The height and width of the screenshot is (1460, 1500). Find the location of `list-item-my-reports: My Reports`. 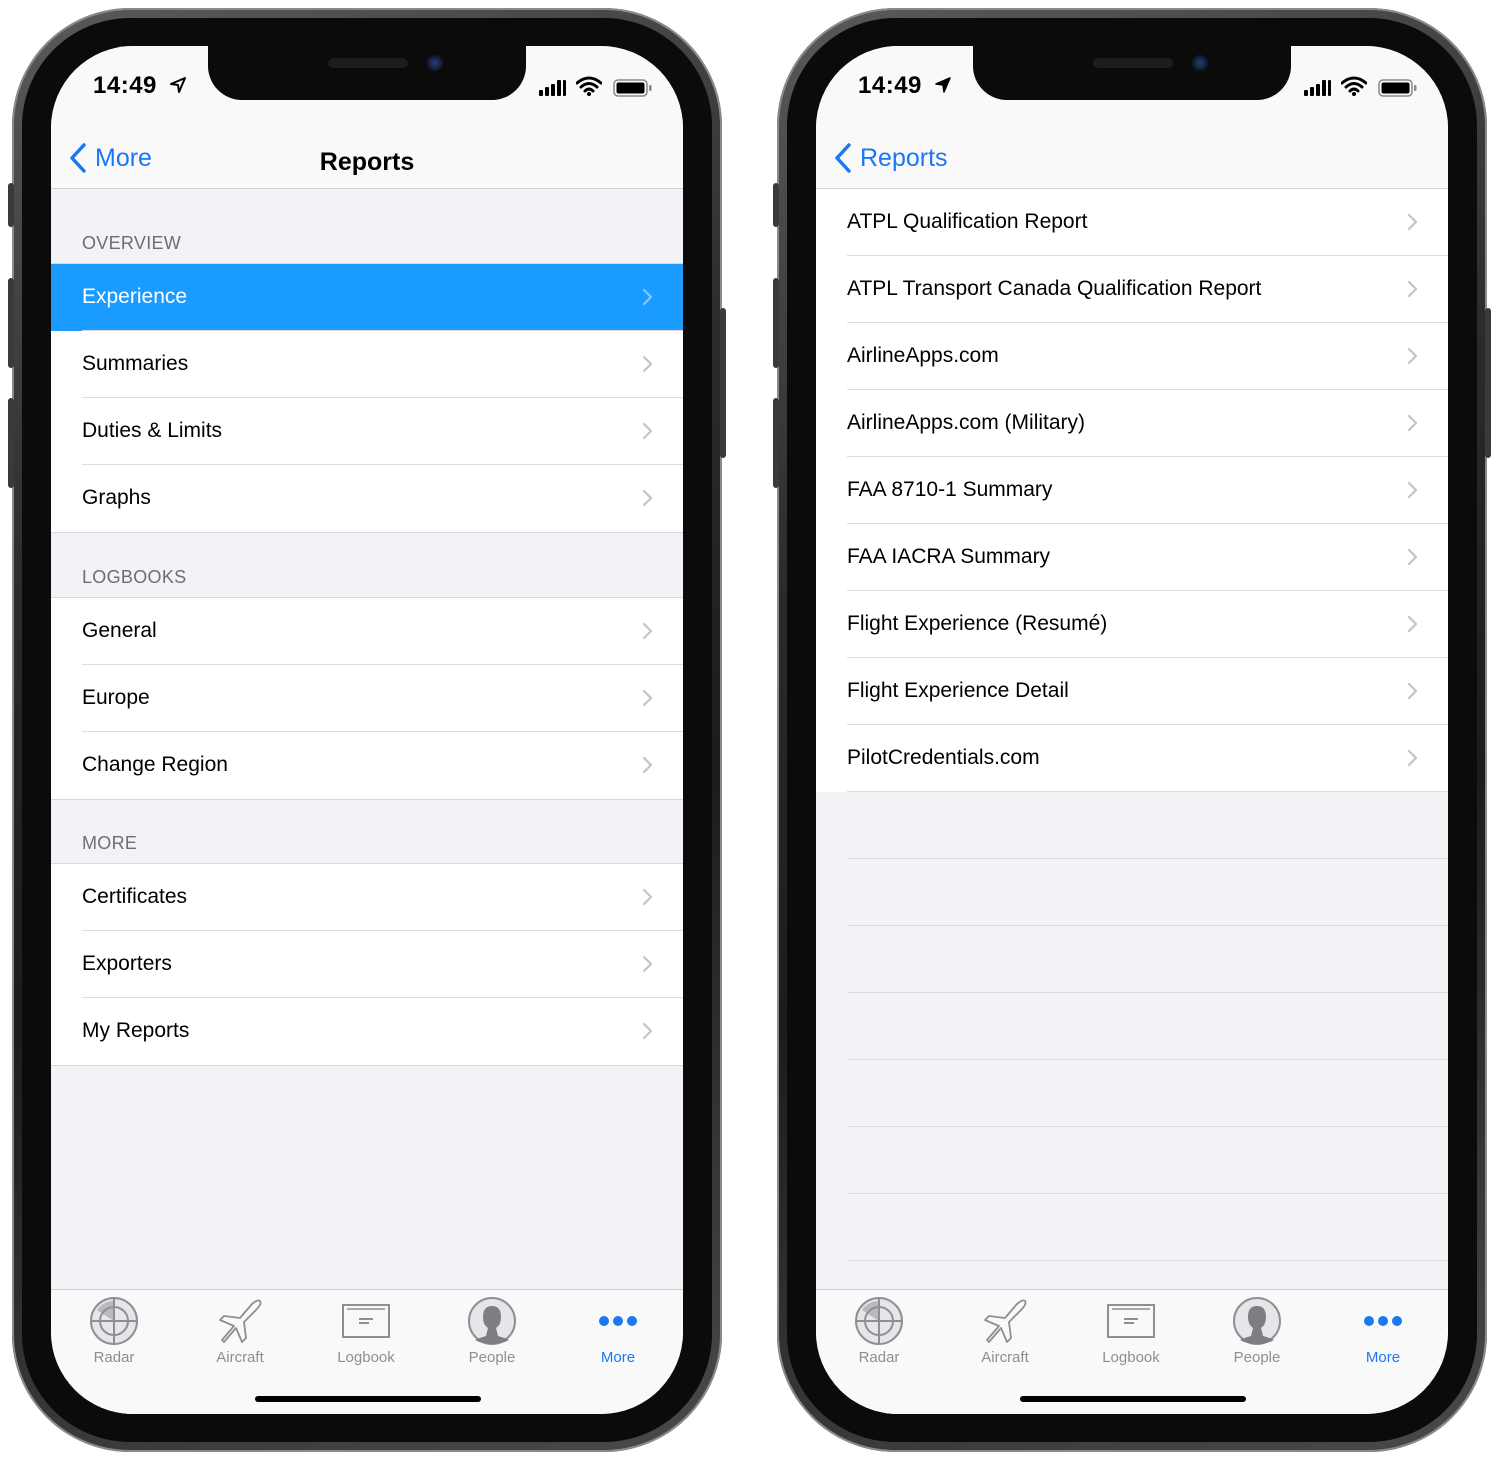

list-item-my-reports: My Reports is located at coordinates (367, 1031).